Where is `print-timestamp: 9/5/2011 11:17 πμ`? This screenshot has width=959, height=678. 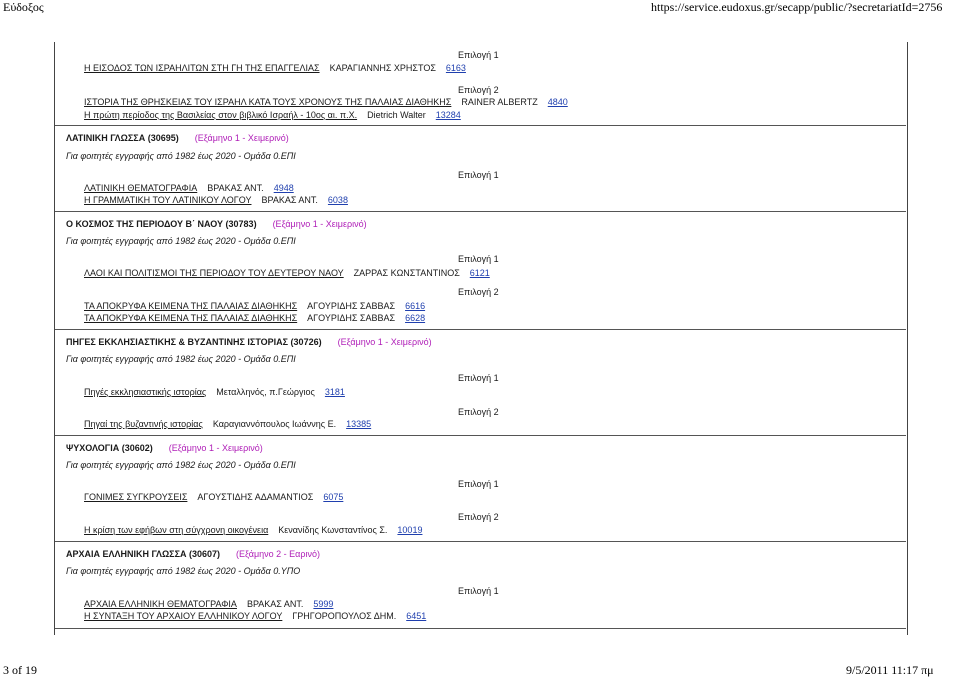
print-timestamp: 9/5/2011 11:17 πμ is located at coordinates (890, 670).